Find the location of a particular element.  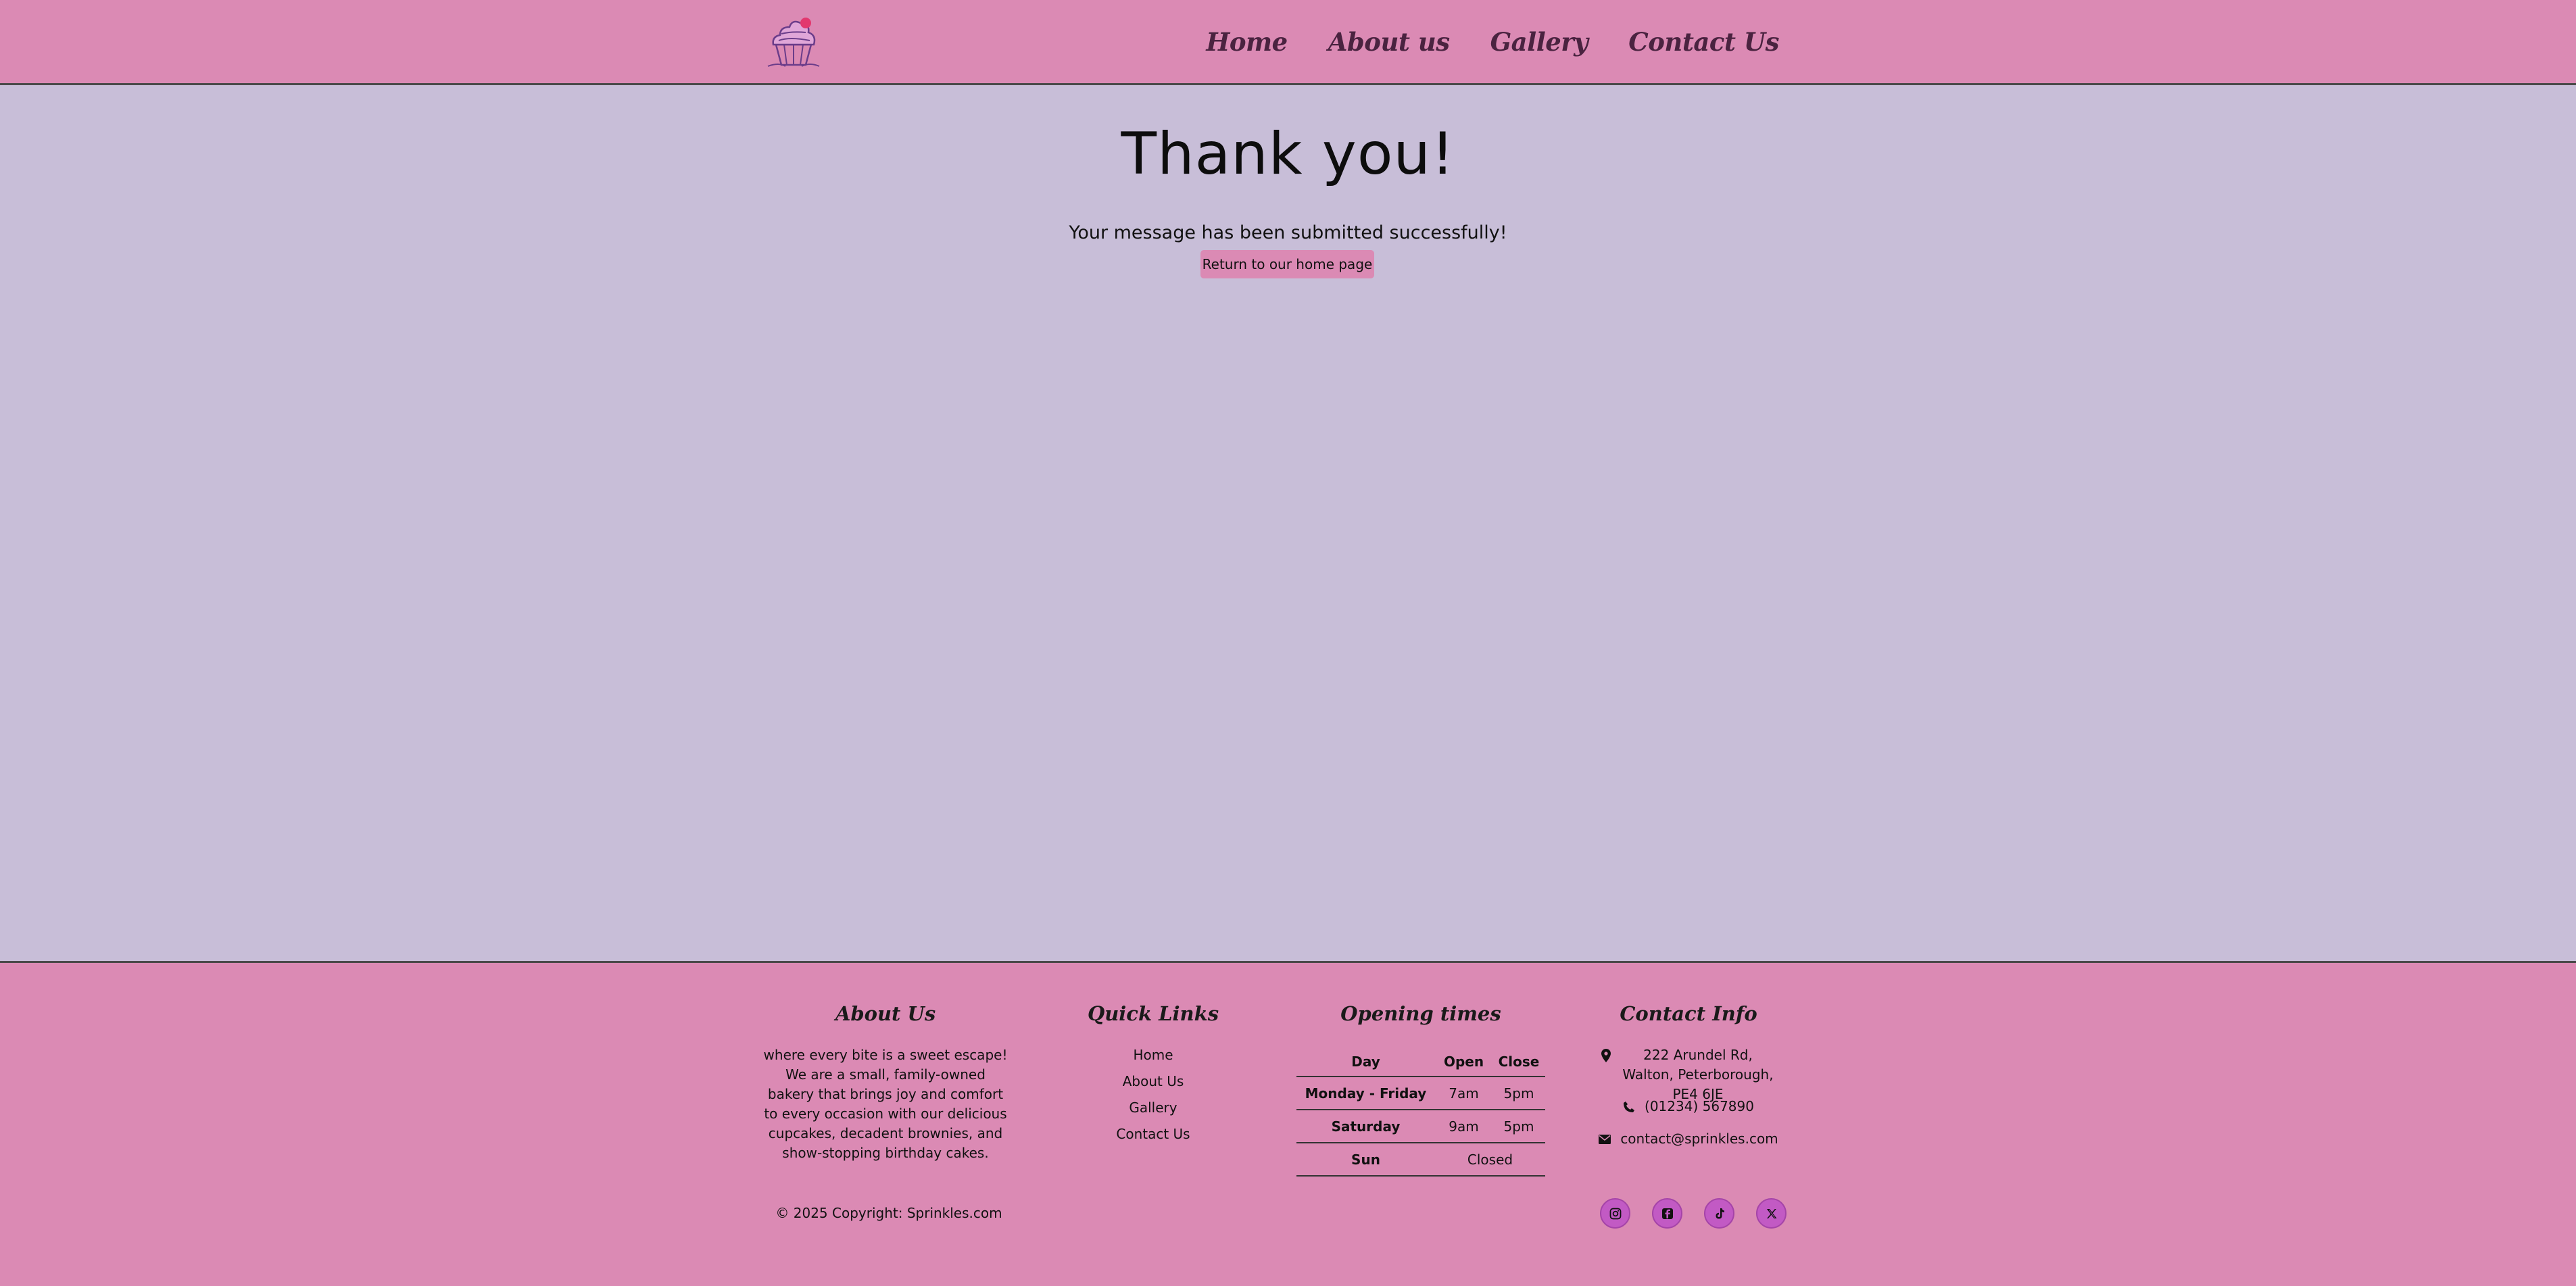

footer-link-about-us: About Us is located at coordinates (1153, 1081).